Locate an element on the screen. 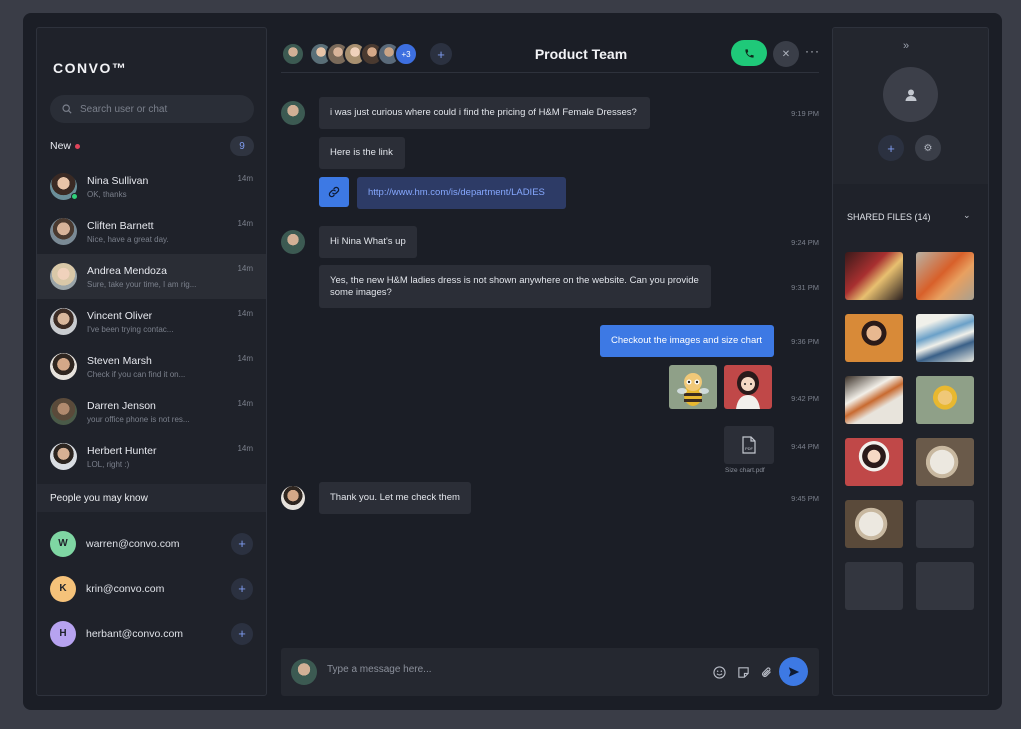 Image resolution: width=1021 pixels, height=729 pixels. more-icon: ··· is located at coordinates (812, 51).